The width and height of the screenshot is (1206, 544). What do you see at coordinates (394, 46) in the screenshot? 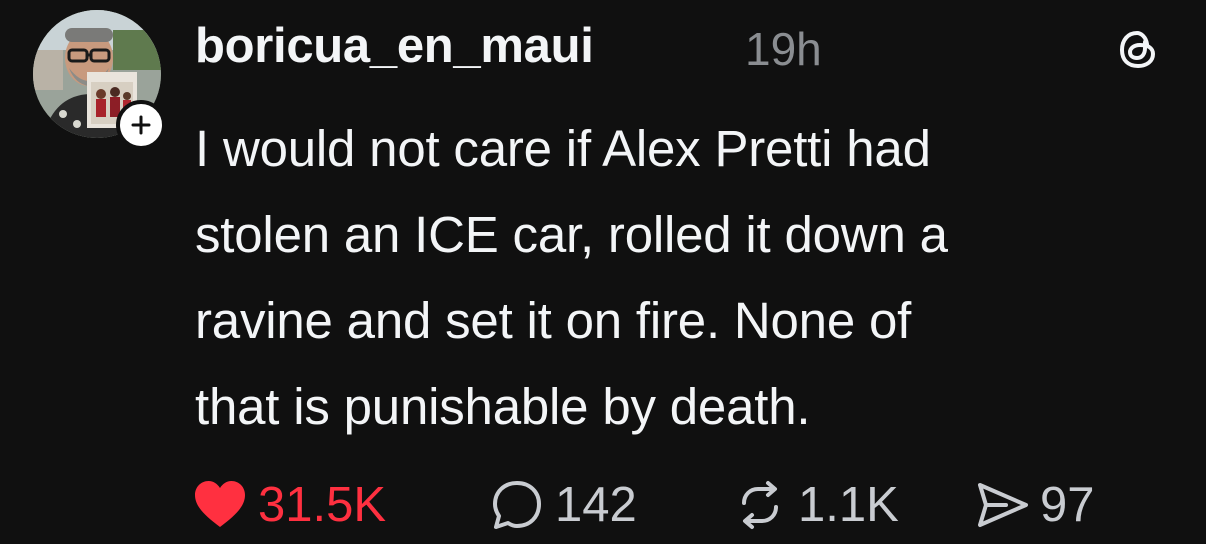
I see `author-username: boricua_en_maui` at bounding box center [394, 46].